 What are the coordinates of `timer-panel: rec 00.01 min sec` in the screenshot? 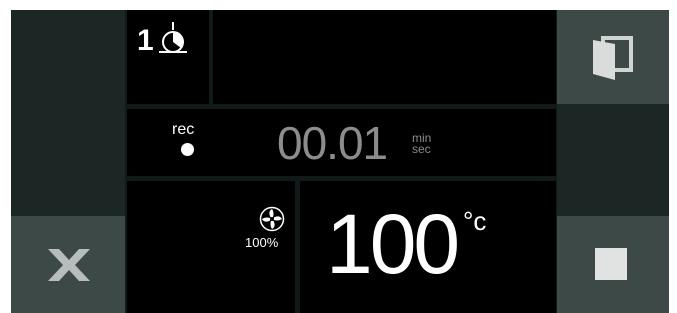 It's located at (341, 142).